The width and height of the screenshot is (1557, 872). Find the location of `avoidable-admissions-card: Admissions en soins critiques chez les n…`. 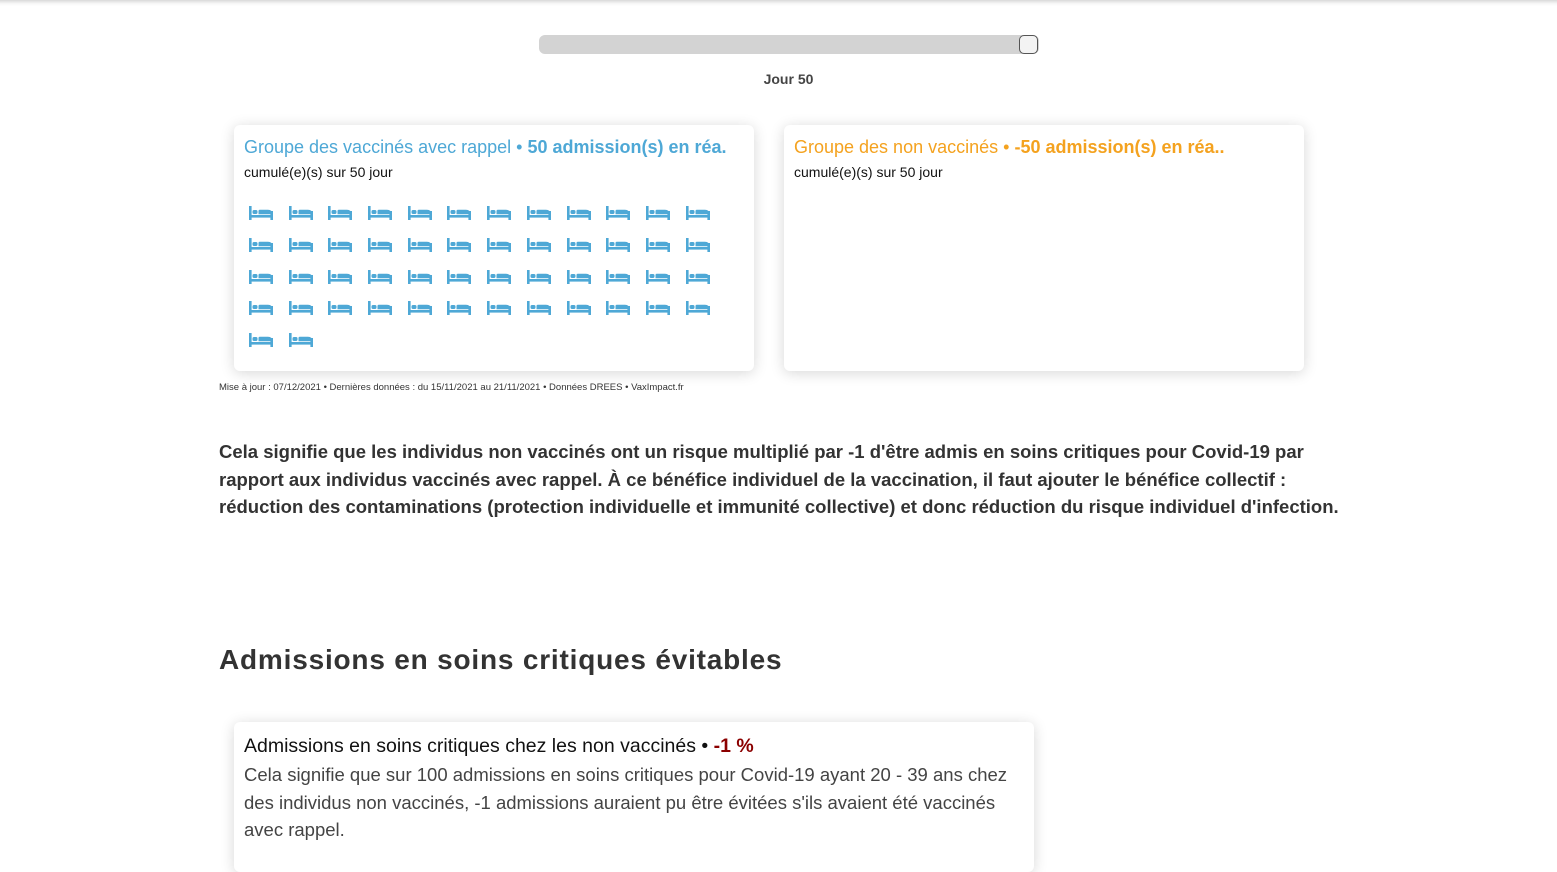

avoidable-admissions-card: Admissions en soins critiques chez les n… is located at coordinates (634, 797).